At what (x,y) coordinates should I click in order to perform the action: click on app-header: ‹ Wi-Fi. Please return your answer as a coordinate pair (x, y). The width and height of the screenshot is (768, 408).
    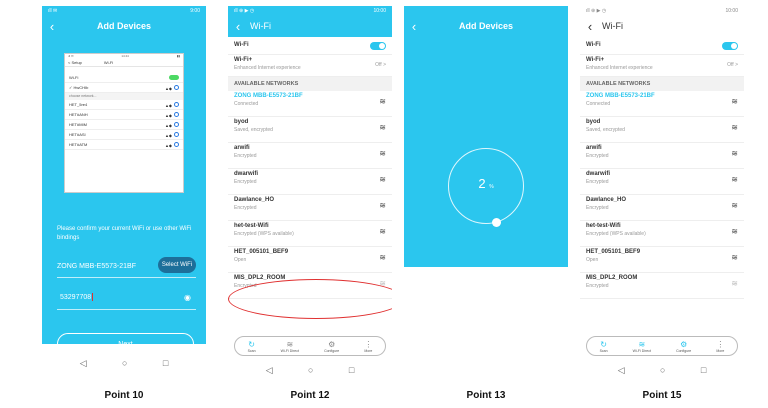
    Looking at the image, I should click on (662, 26).